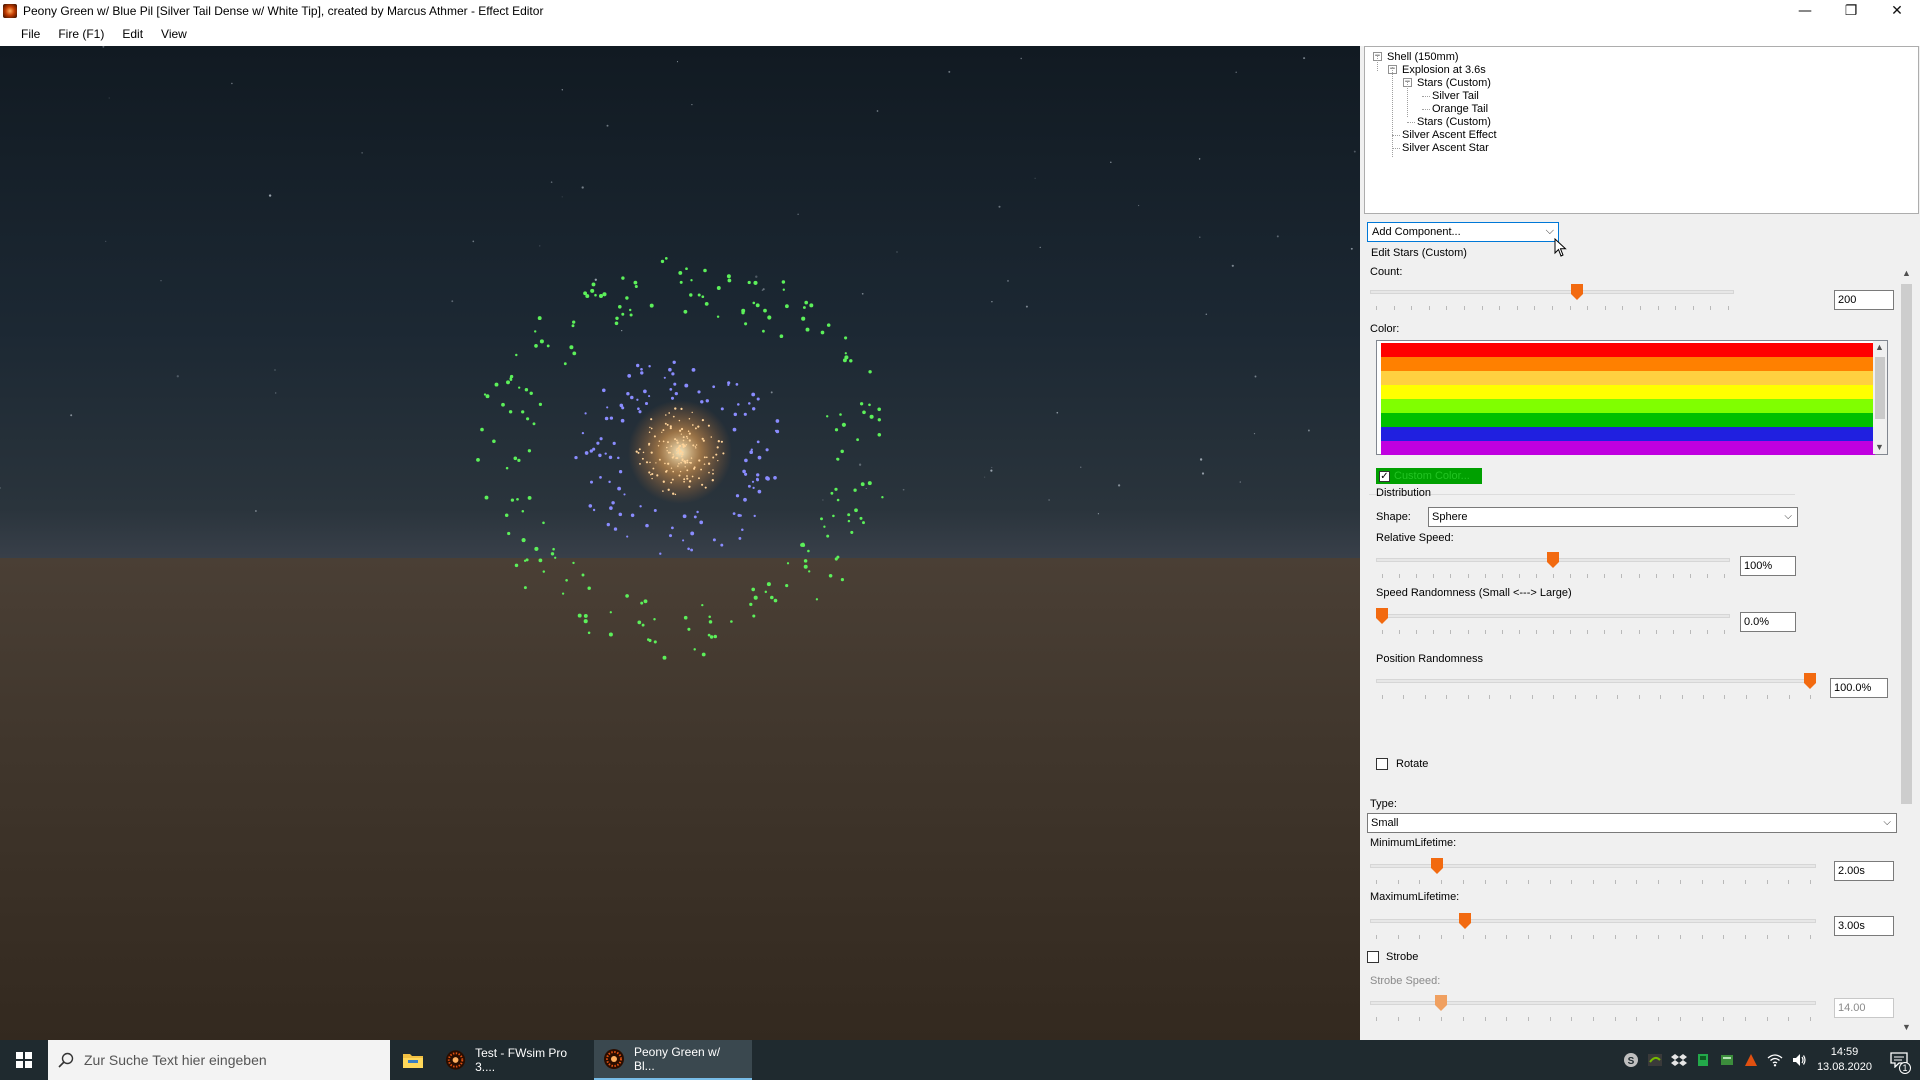 The image size is (1920, 1080). Describe the element at coordinates (1851, 11) in the screenshot. I see `restore-button: ❐` at that location.